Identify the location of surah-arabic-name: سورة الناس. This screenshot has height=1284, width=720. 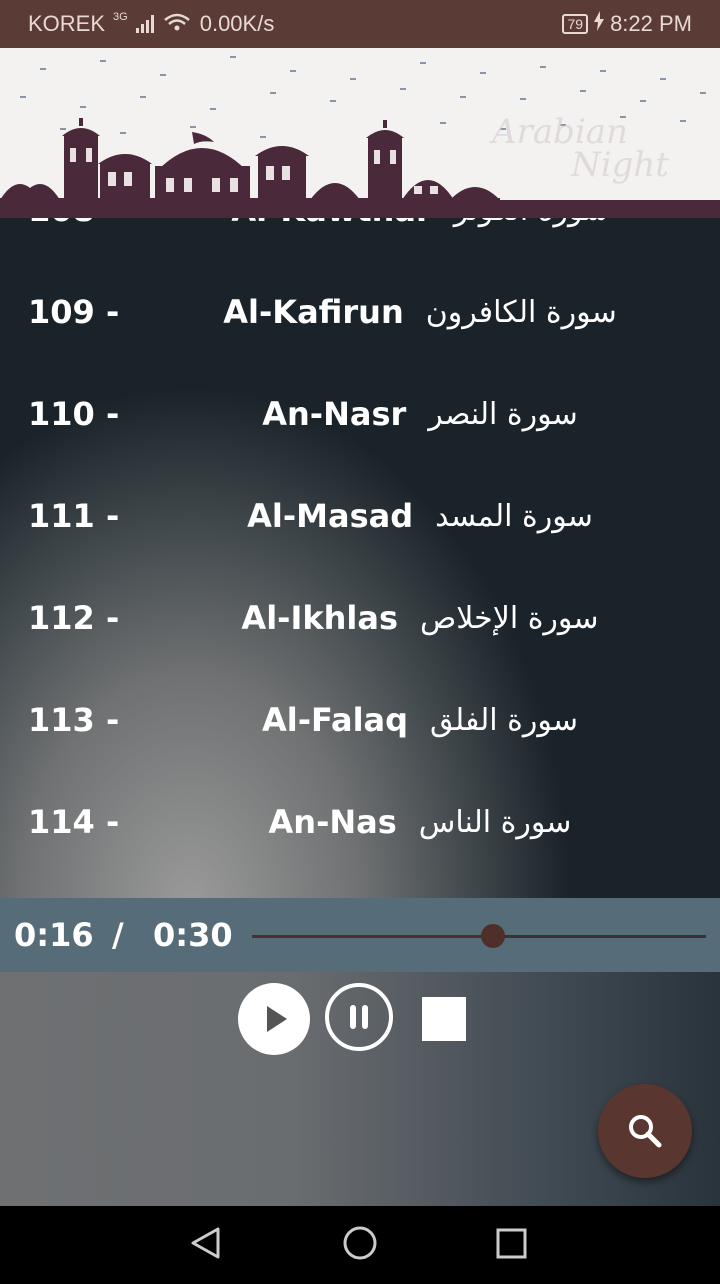
(495, 822).